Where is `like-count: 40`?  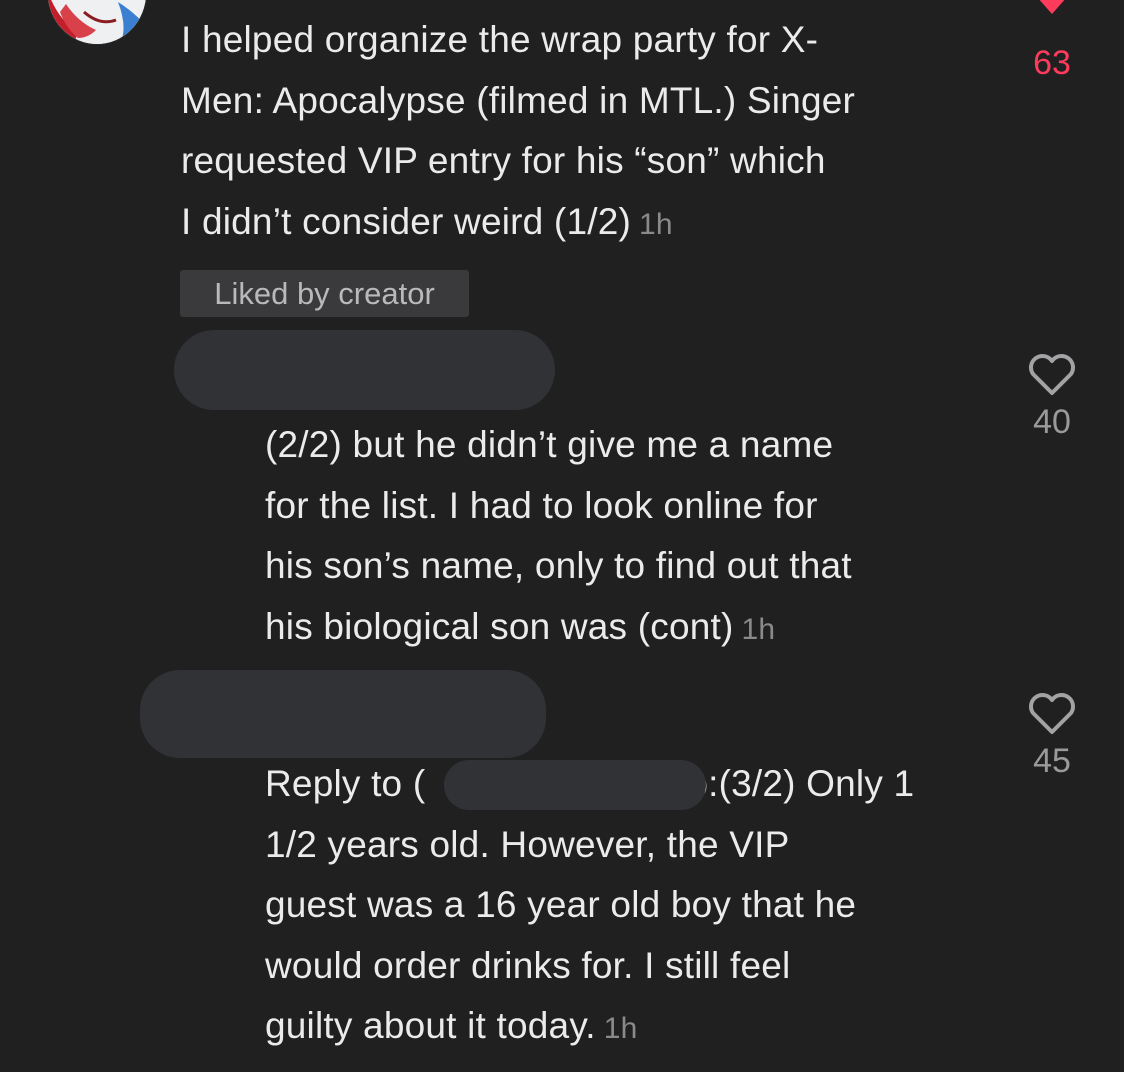 like-count: 40 is located at coordinates (1052, 422).